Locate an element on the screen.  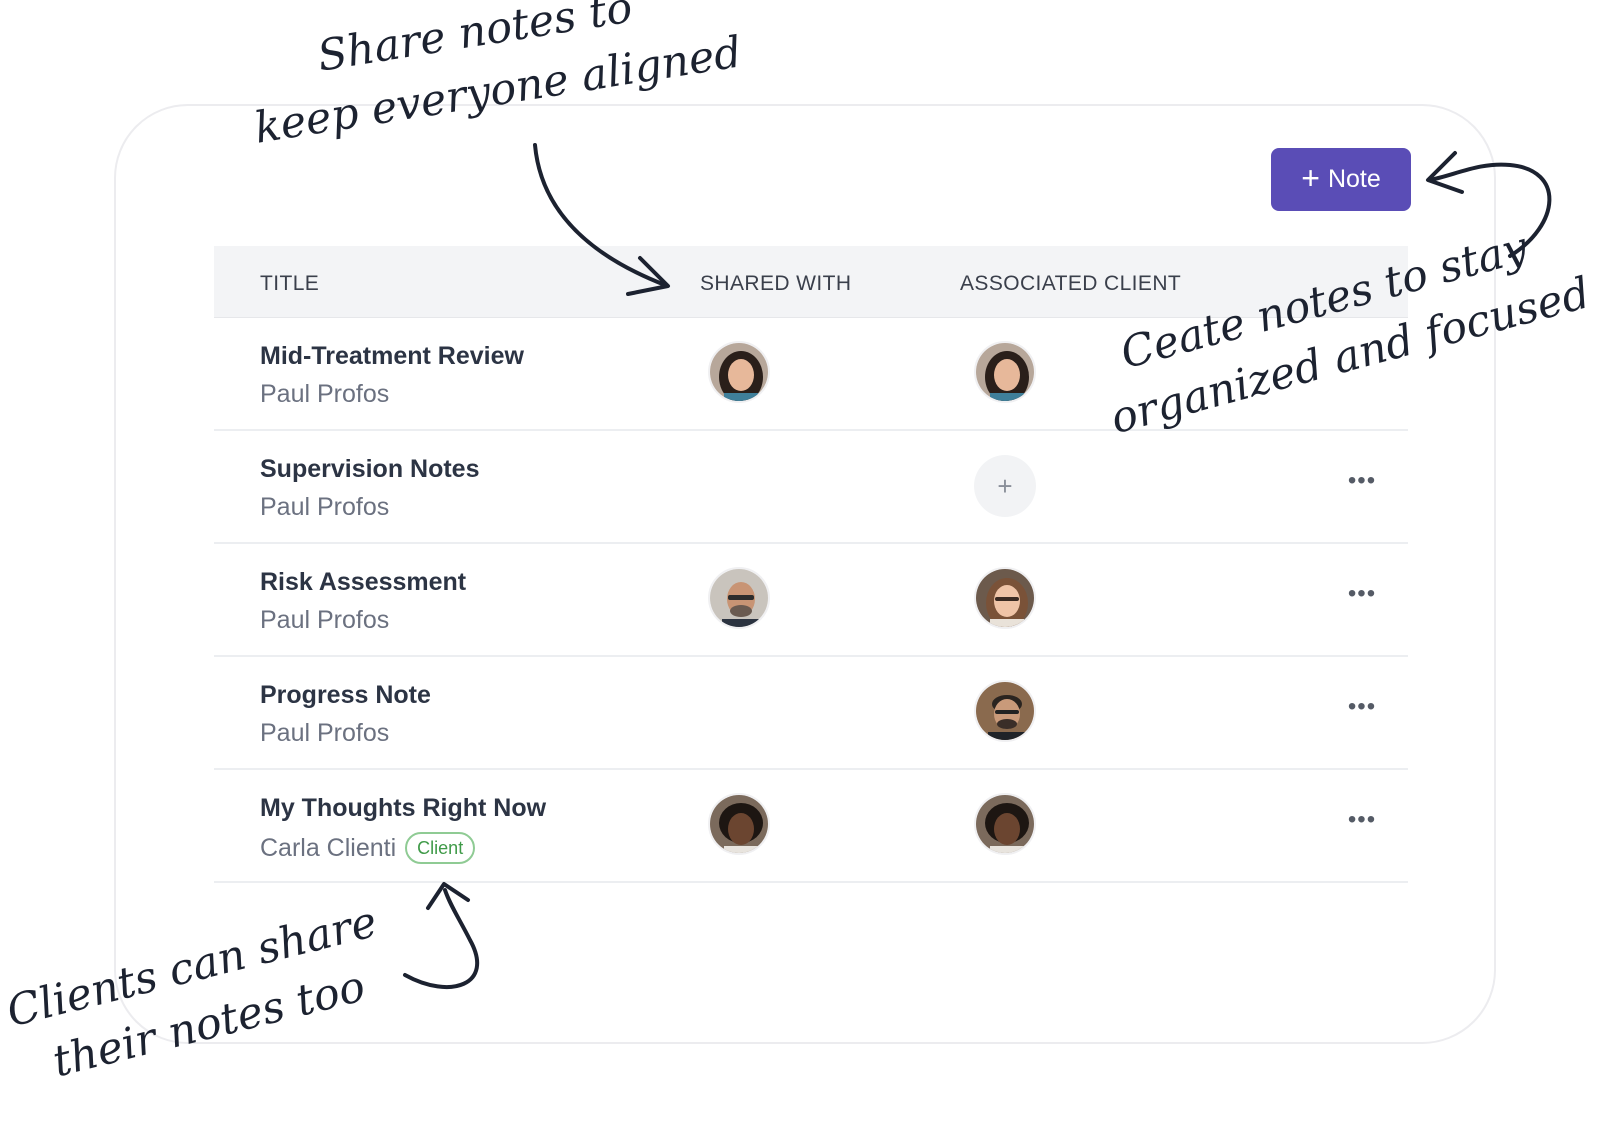
column-title: TITLE is located at coordinates (289, 284).